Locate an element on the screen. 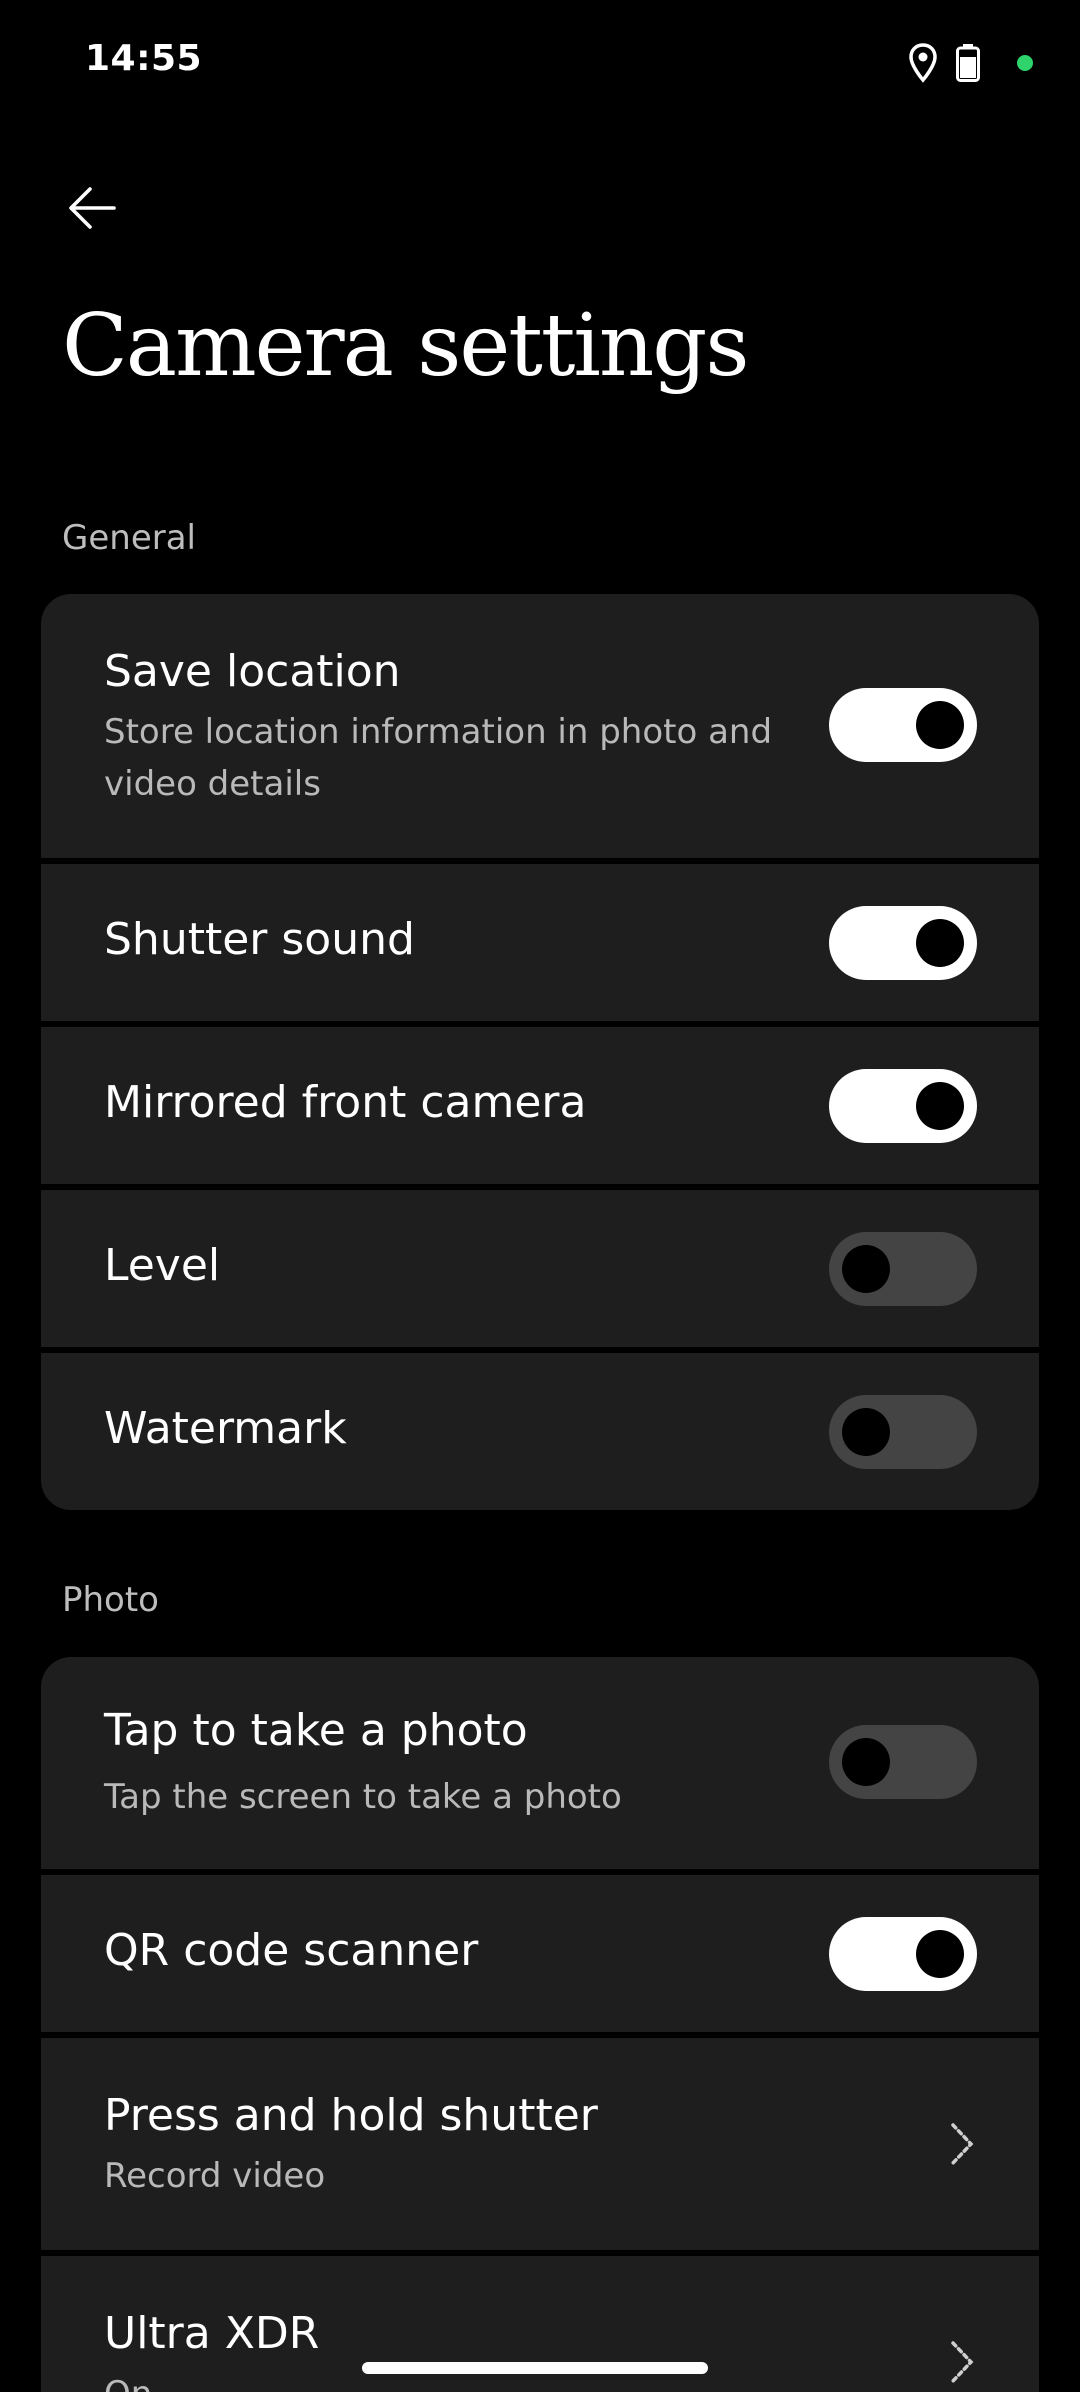 Image resolution: width=1080 pixels, height=2392 pixels. page-title: Camera settings is located at coordinates (405, 346).